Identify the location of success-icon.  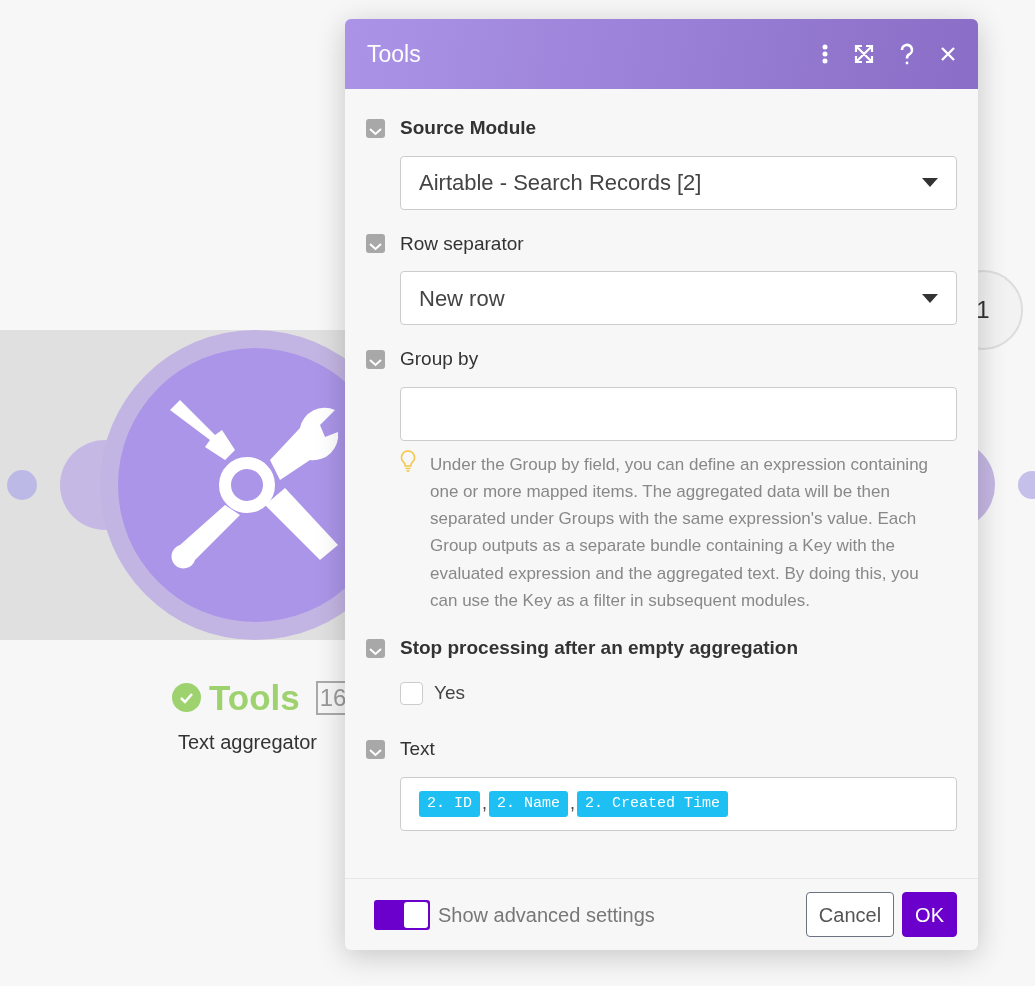
(186, 697).